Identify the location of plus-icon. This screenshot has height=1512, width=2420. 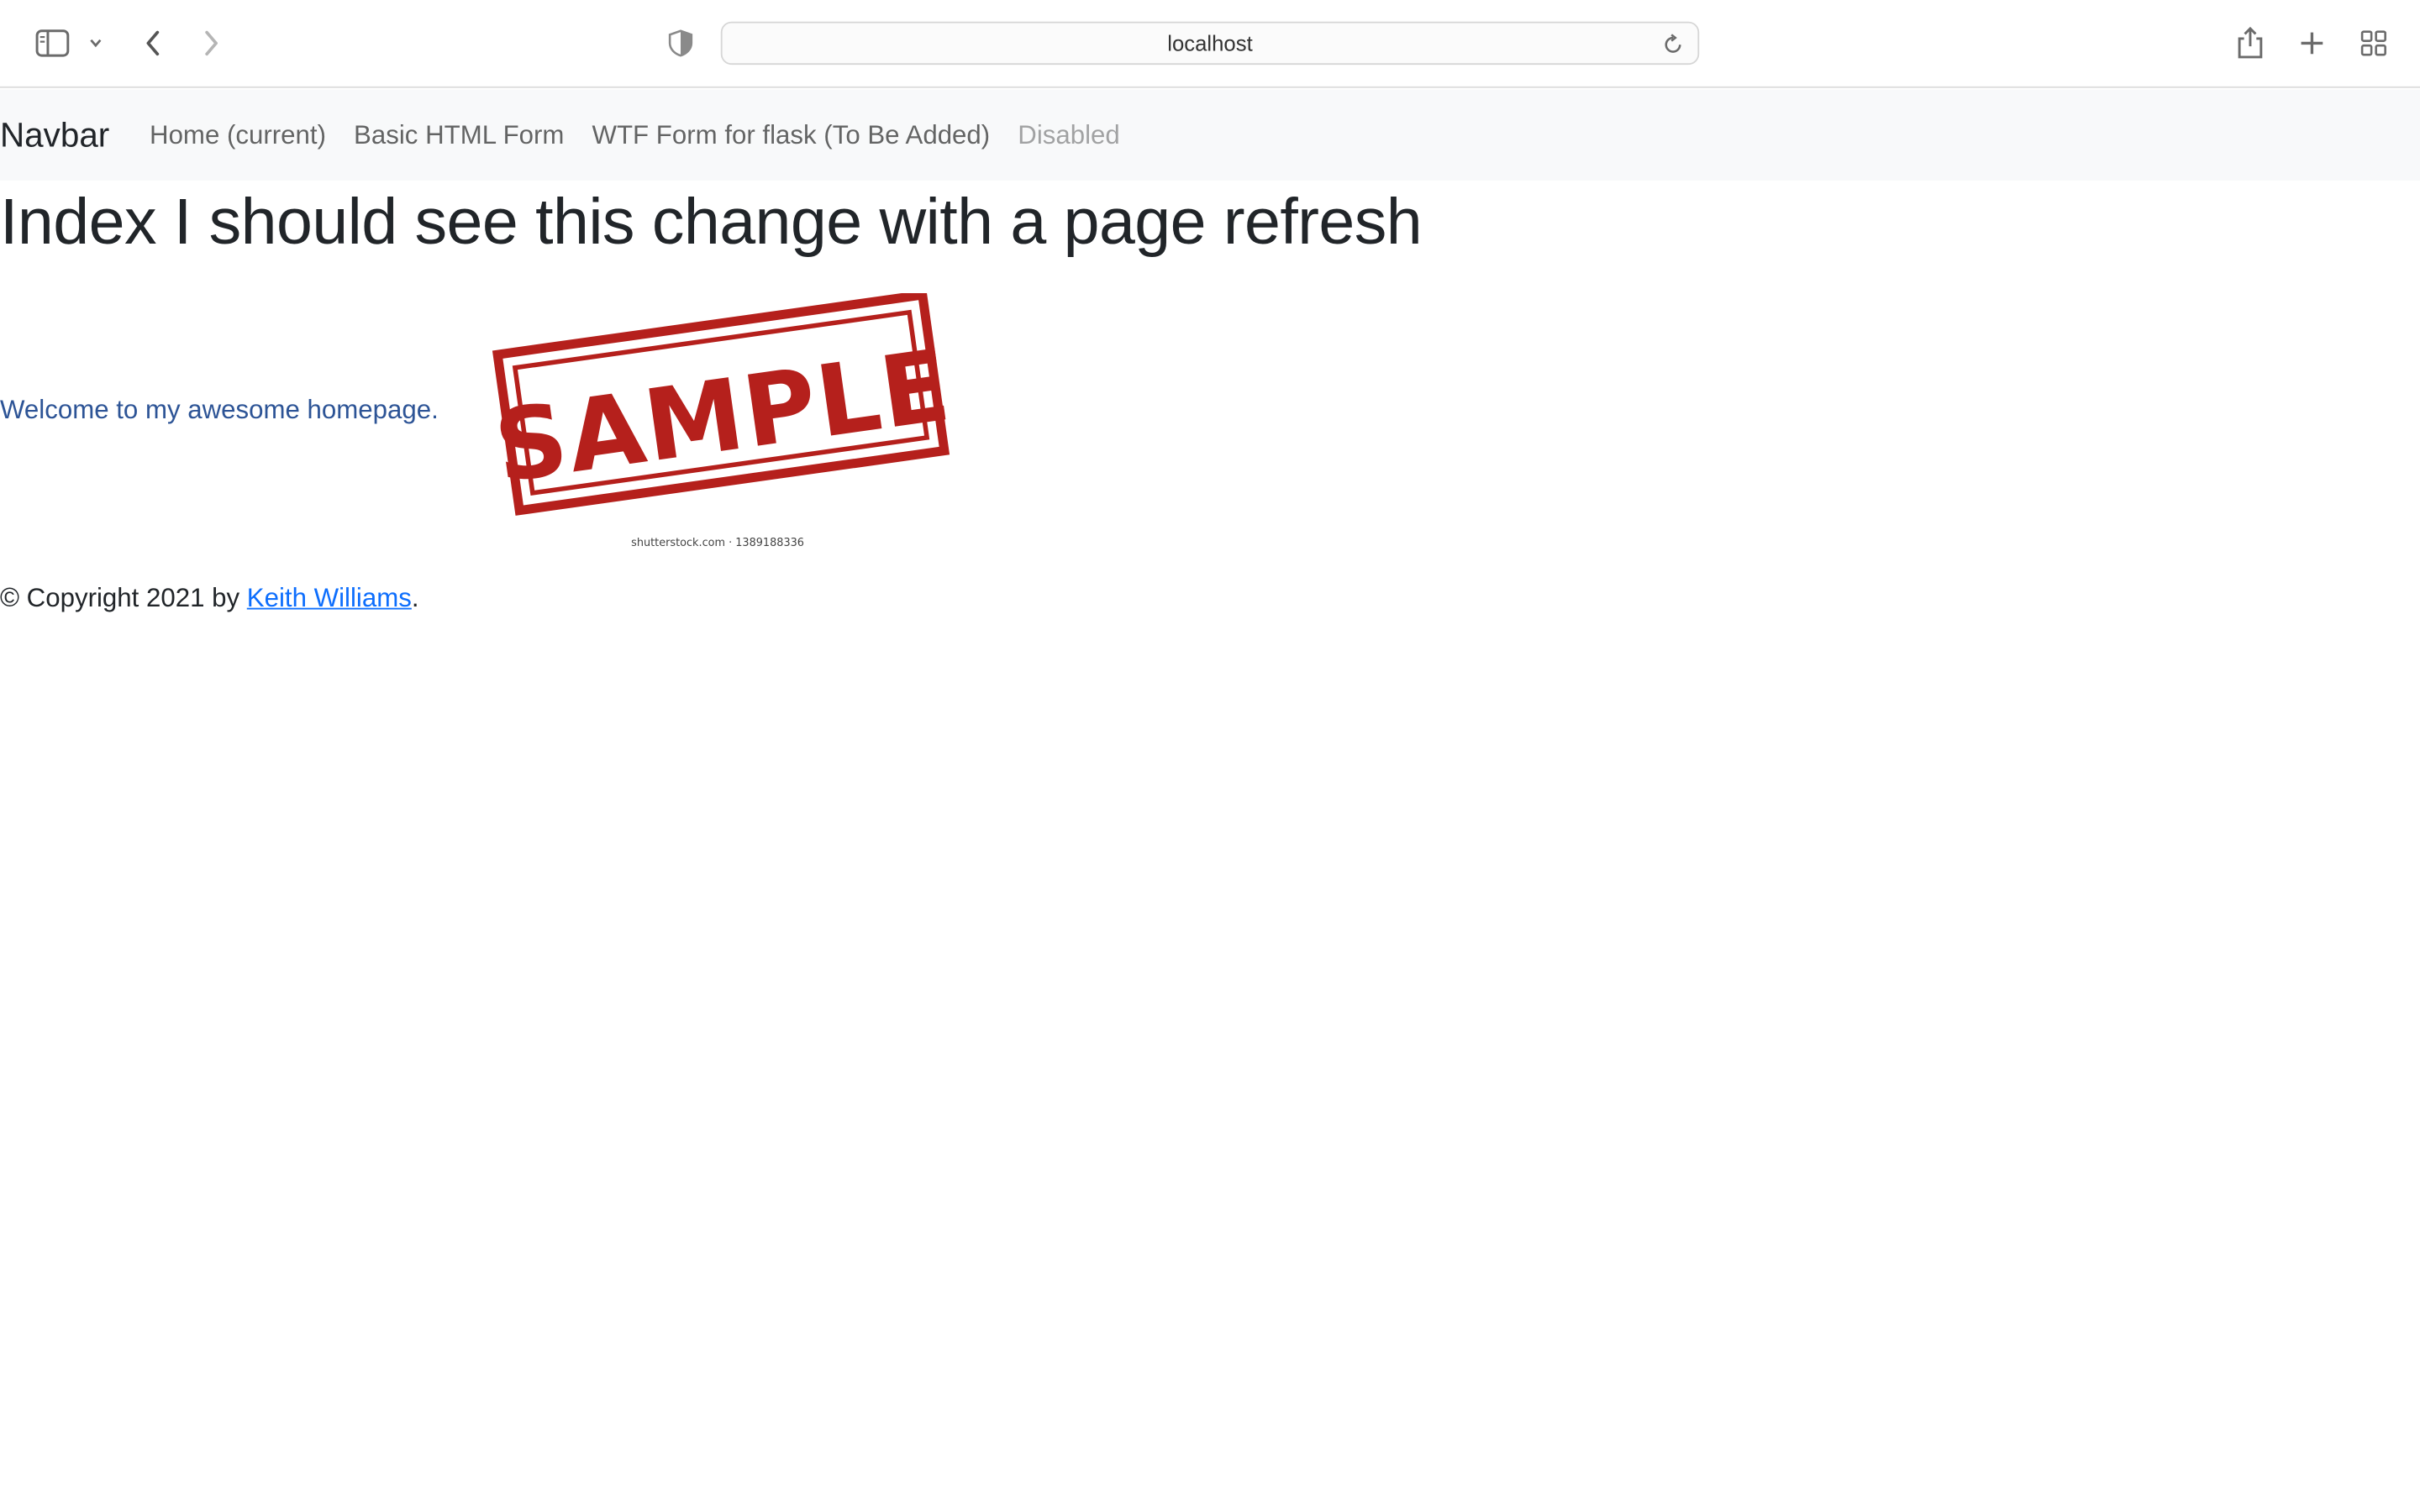
(2312, 43).